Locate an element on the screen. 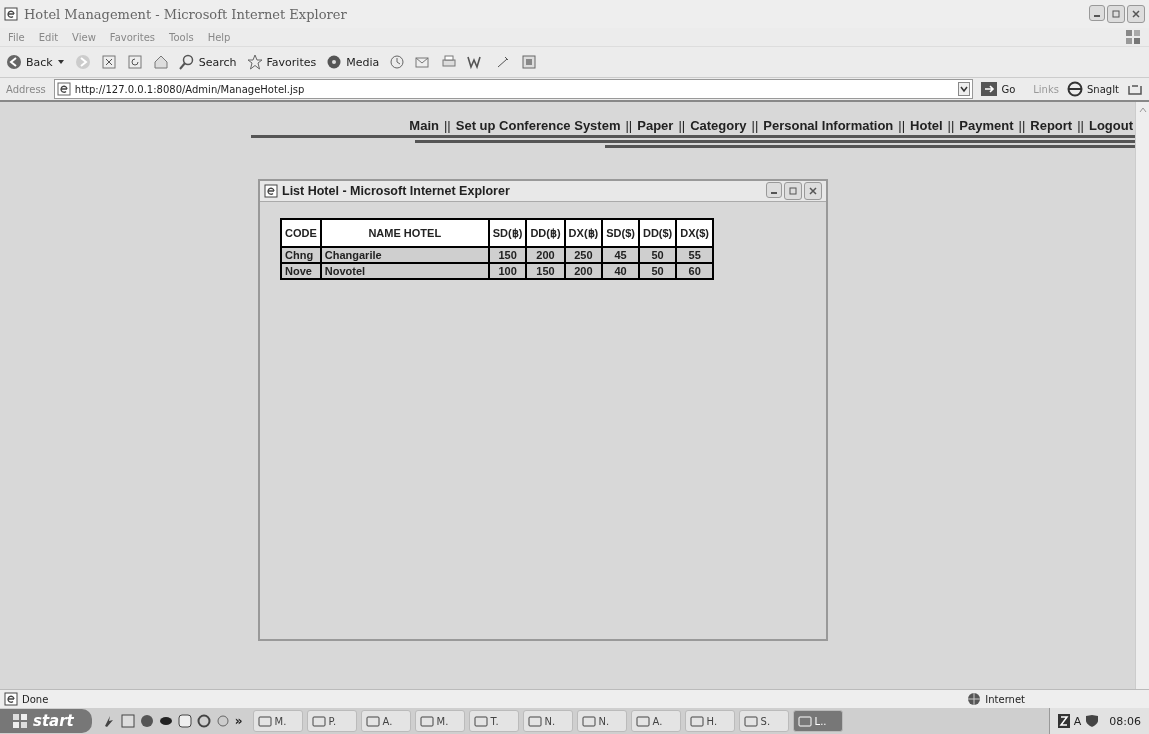  stop-icon is located at coordinates (108, 62).